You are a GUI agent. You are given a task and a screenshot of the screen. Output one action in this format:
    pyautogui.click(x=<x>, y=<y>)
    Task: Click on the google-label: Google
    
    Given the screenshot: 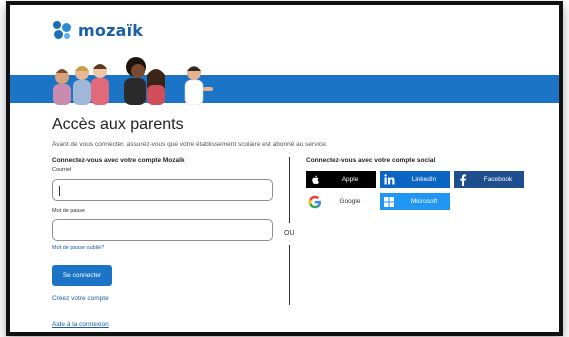 What is the action you would take?
    pyautogui.click(x=350, y=201)
    